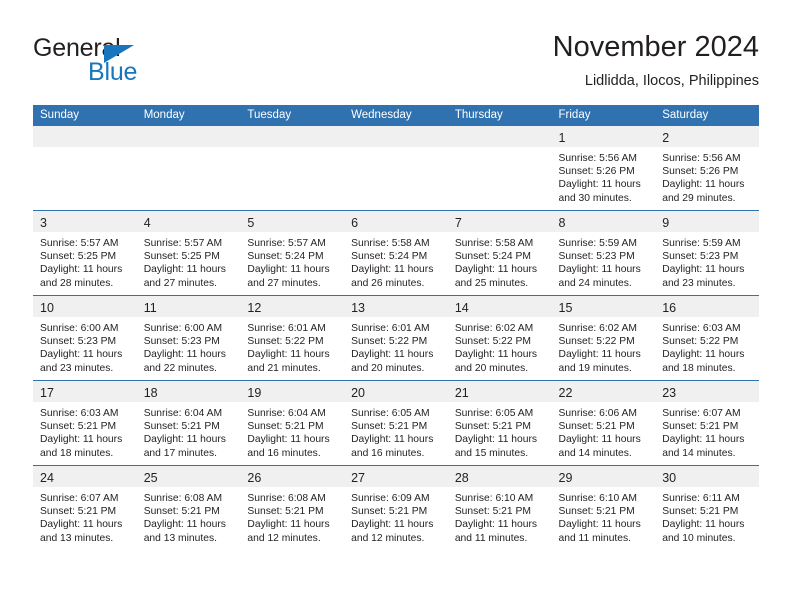 The height and width of the screenshot is (612, 792). I want to click on sunrise-text: Sunrise: 6:04 AM, so click(286, 413).